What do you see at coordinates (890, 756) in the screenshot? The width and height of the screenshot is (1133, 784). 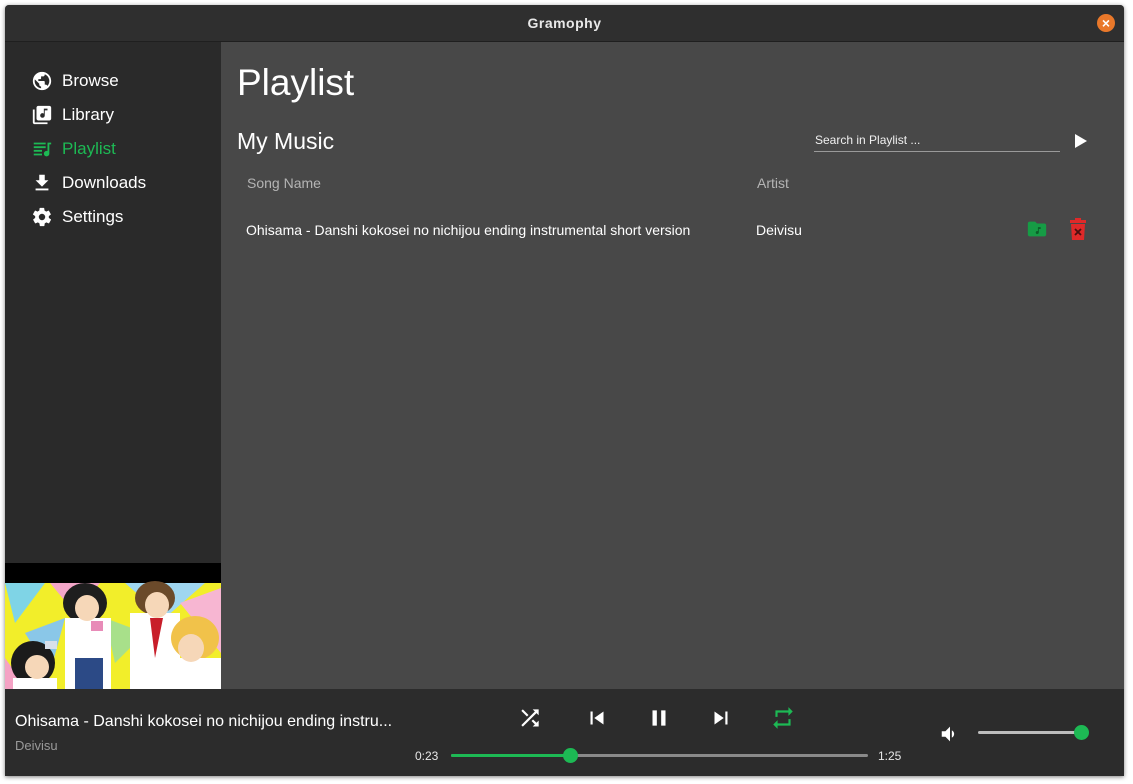 I see `total-duration: 1:25` at bounding box center [890, 756].